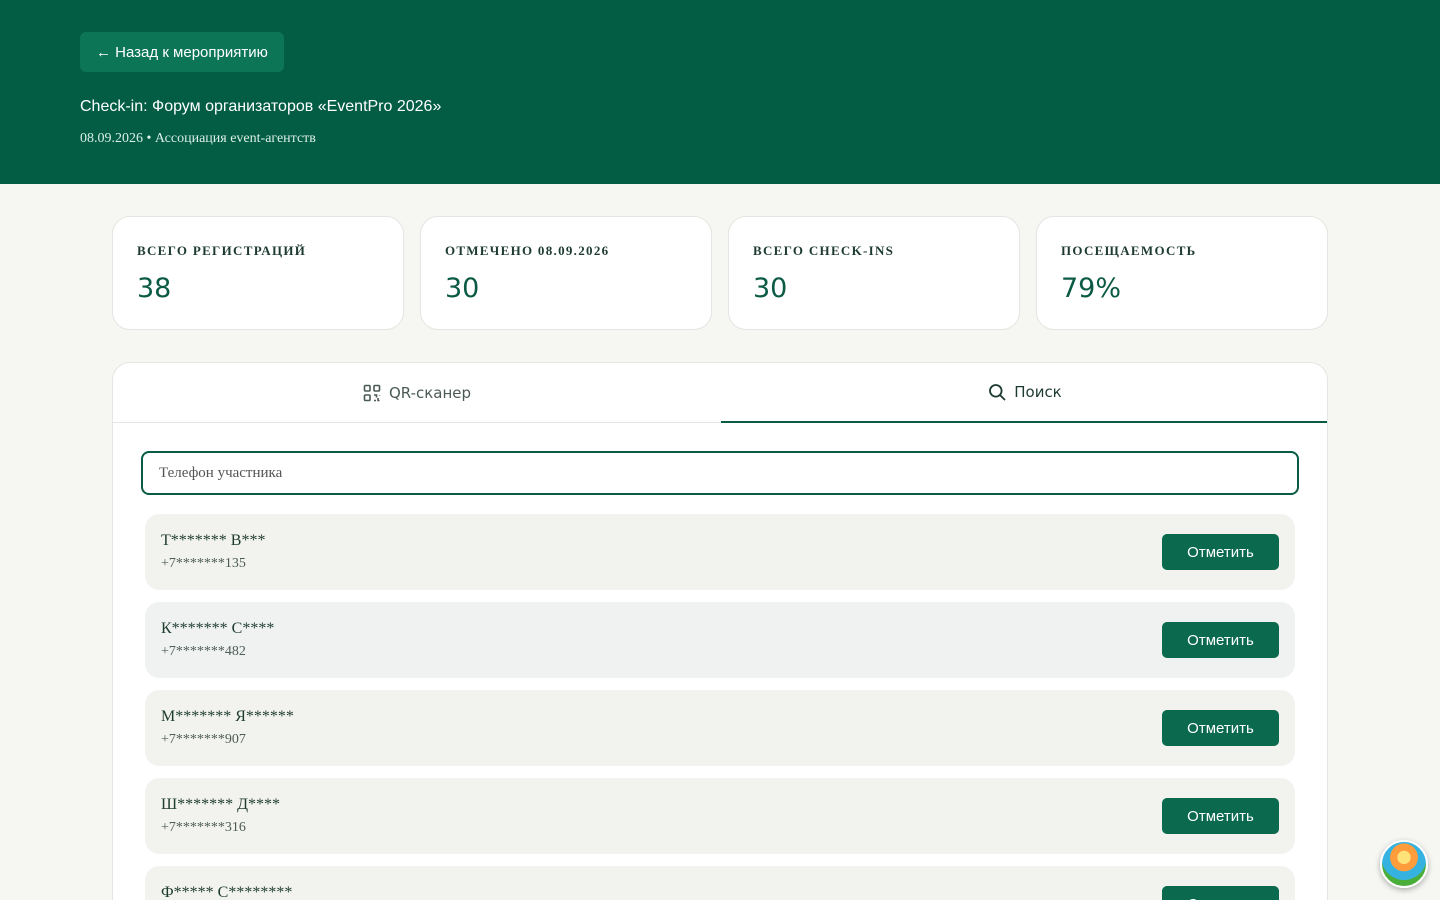 Image resolution: width=1440 pixels, height=900 pixels. I want to click on assistant-avatar-icon, so click(1404, 864).